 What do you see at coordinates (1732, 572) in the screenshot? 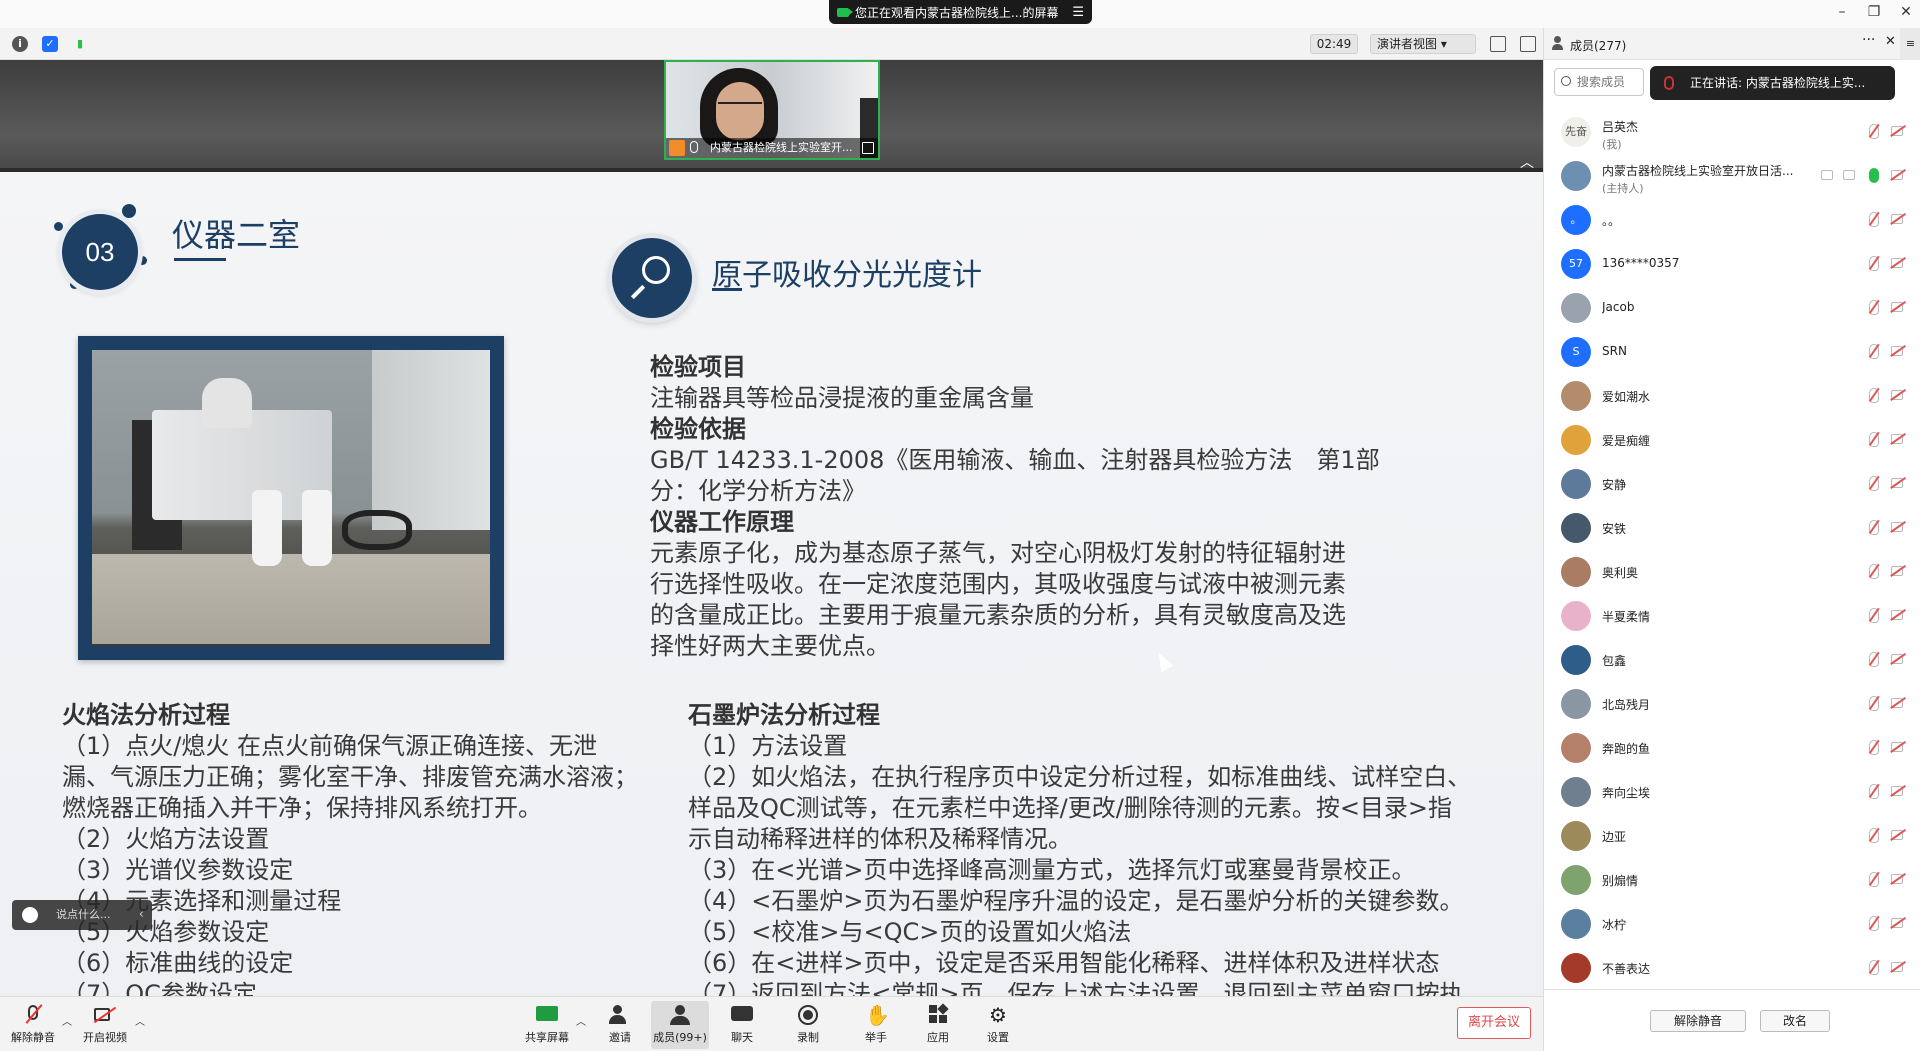
I see `member-row: 奥利奥` at bounding box center [1732, 572].